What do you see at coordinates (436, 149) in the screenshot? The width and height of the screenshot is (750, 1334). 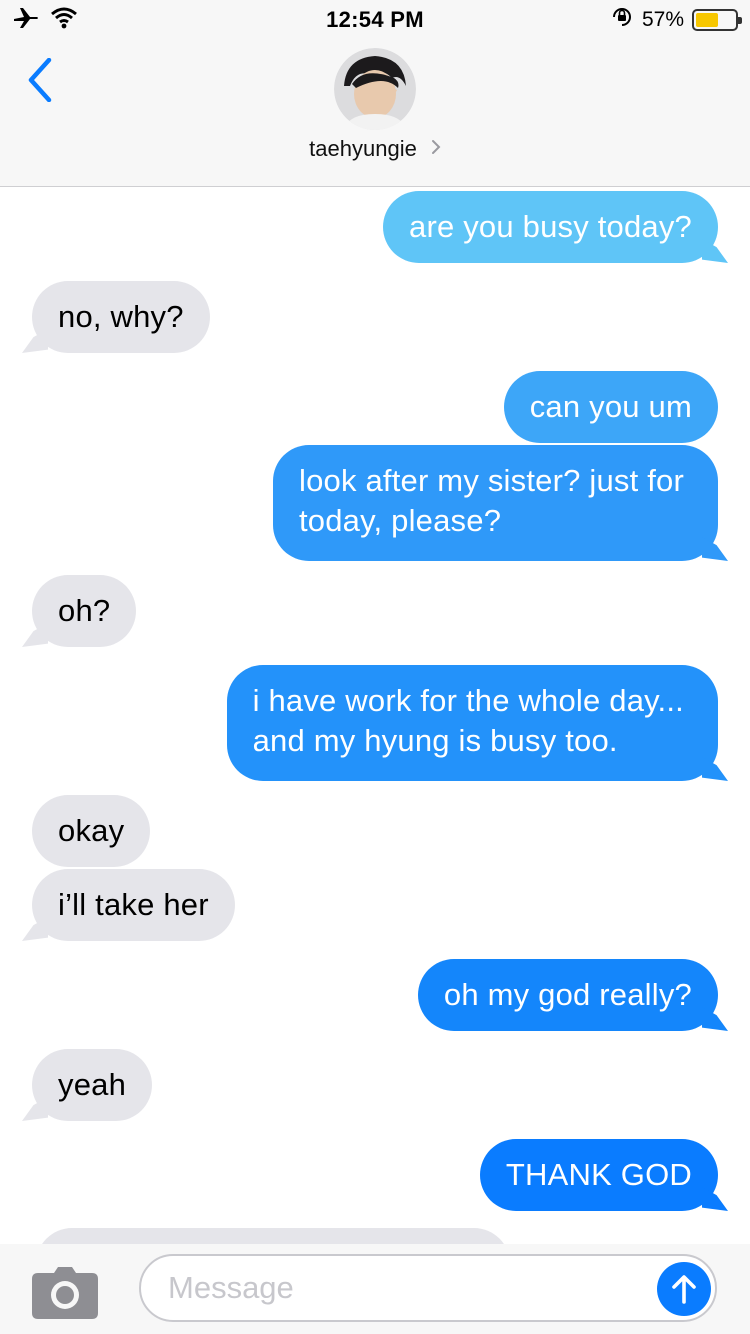 I see `chevron-right-icon` at bounding box center [436, 149].